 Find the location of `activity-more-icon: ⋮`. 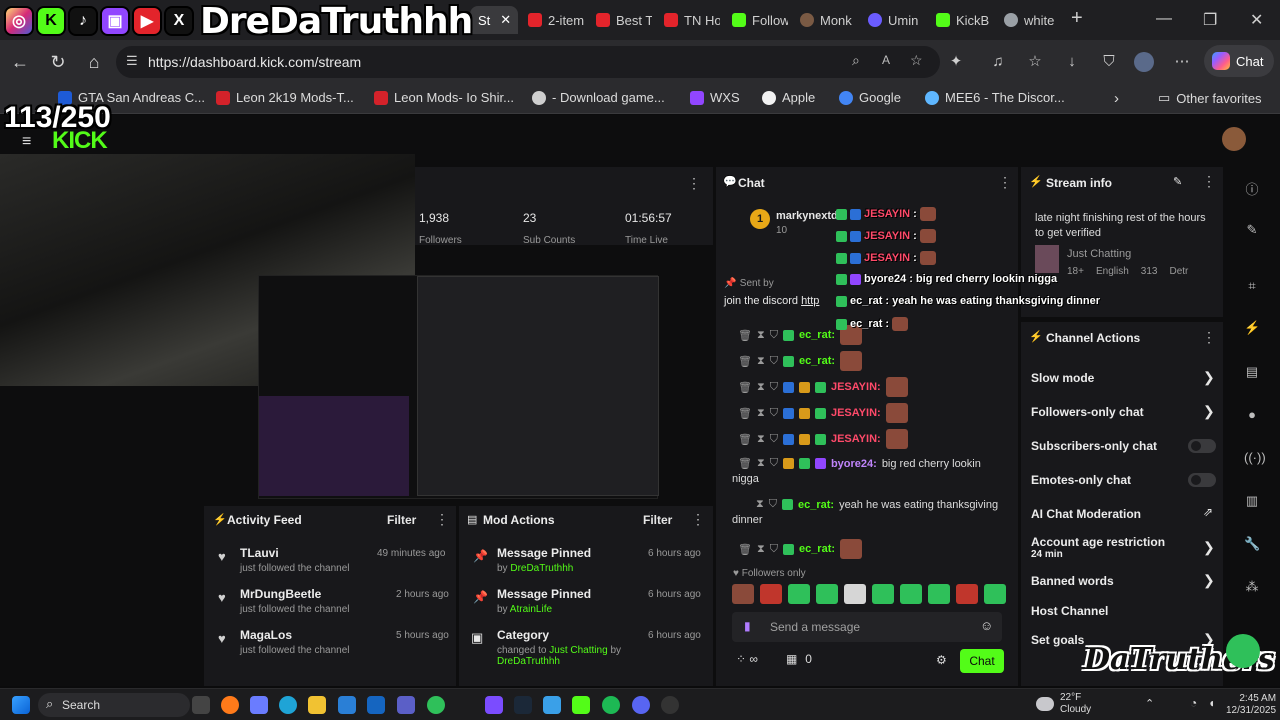

activity-more-icon: ⋮ is located at coordinates (442, 519).